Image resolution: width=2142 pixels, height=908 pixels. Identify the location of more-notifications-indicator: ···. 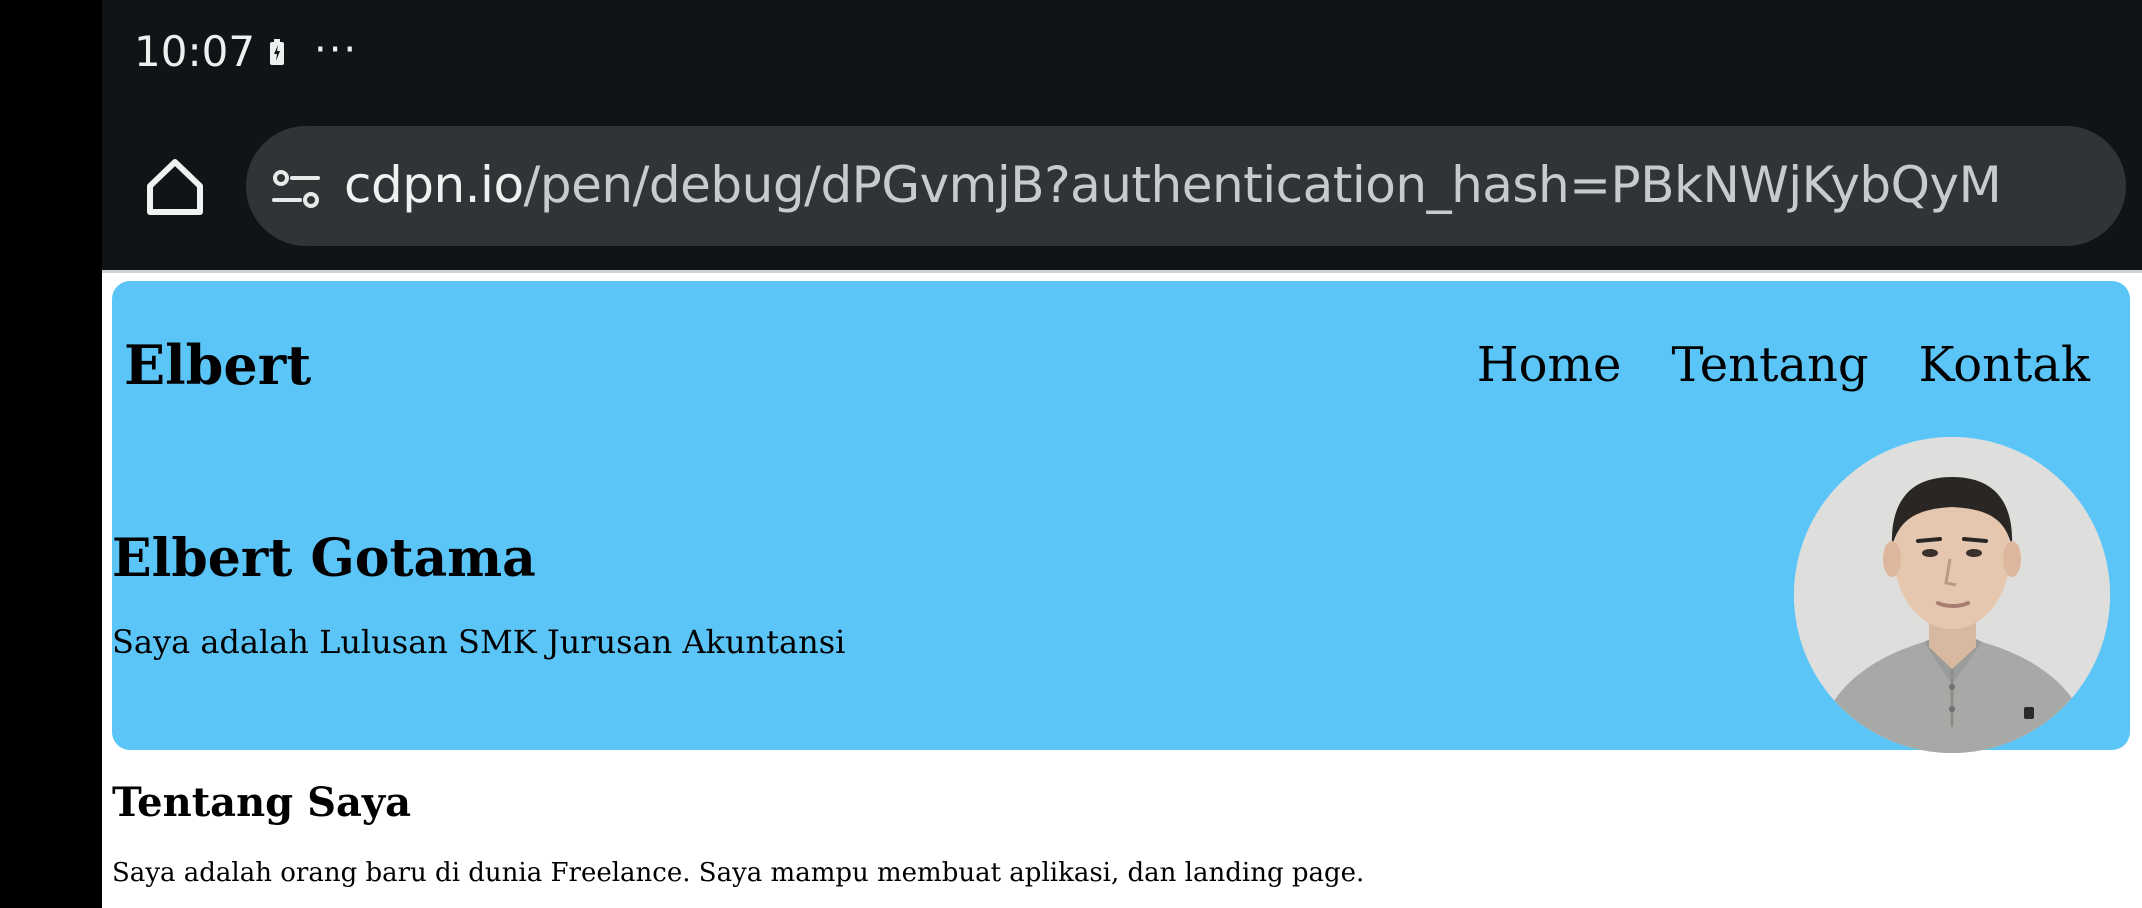
(336, 50).